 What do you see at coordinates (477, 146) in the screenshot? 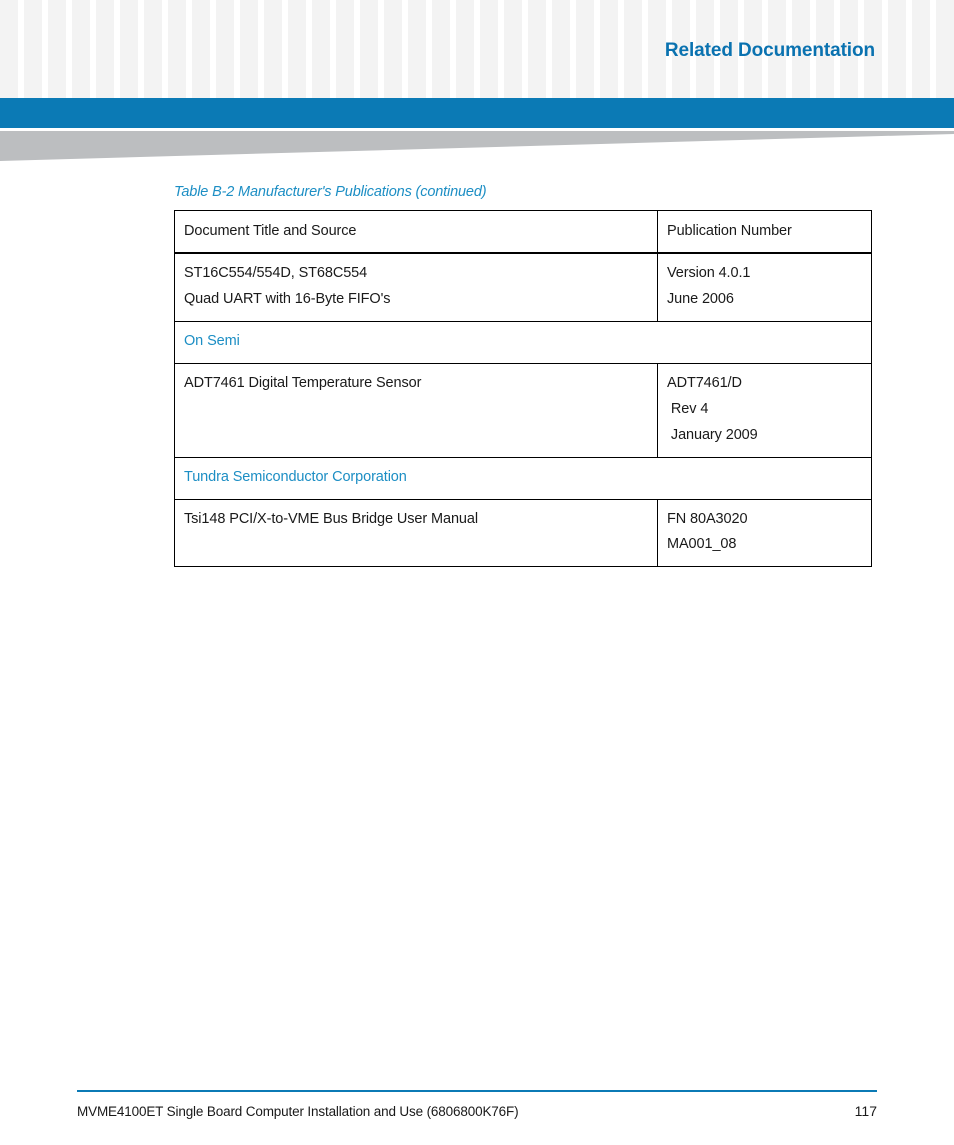
I see `header-gray-swoosh` at bounding box center [477, 146].